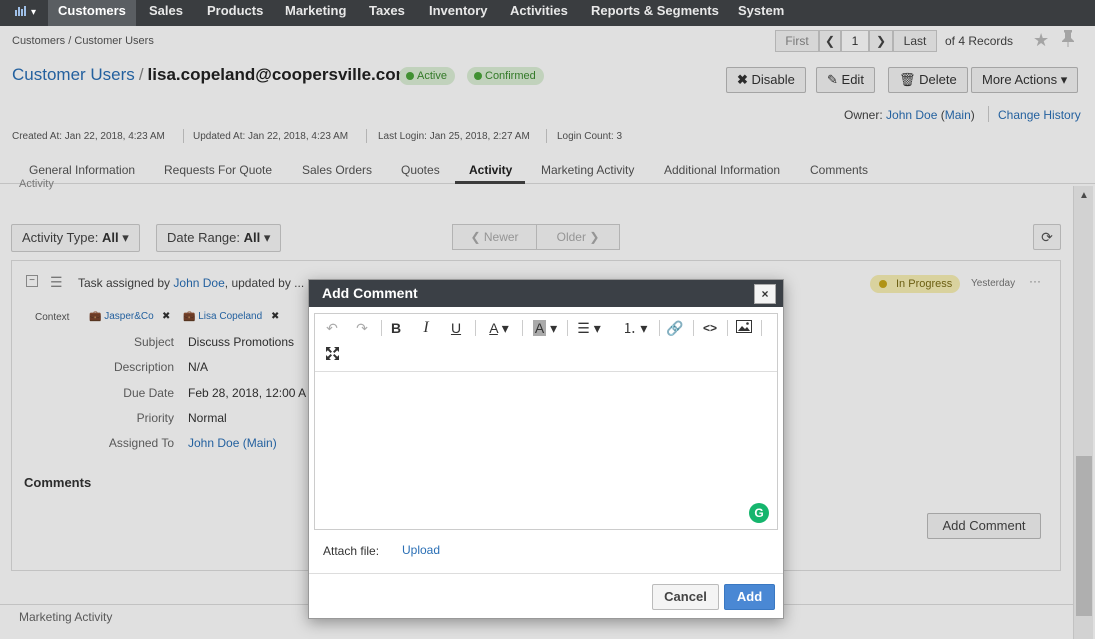 The width and height of the screenshot is (1095, 639). What do you see at coordinates (332, 328) in the screenshot?
I see `undo-icon: ↶` at bounding box center [332, 328].